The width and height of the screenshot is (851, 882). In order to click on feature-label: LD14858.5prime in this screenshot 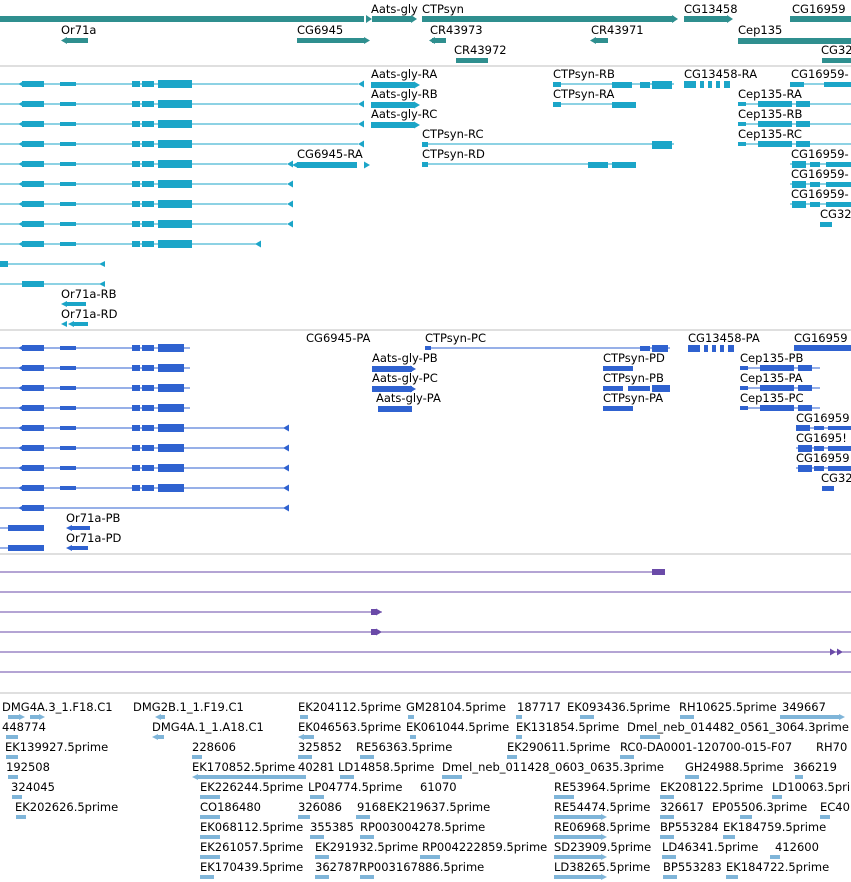, I will do `click(386, 767)`.